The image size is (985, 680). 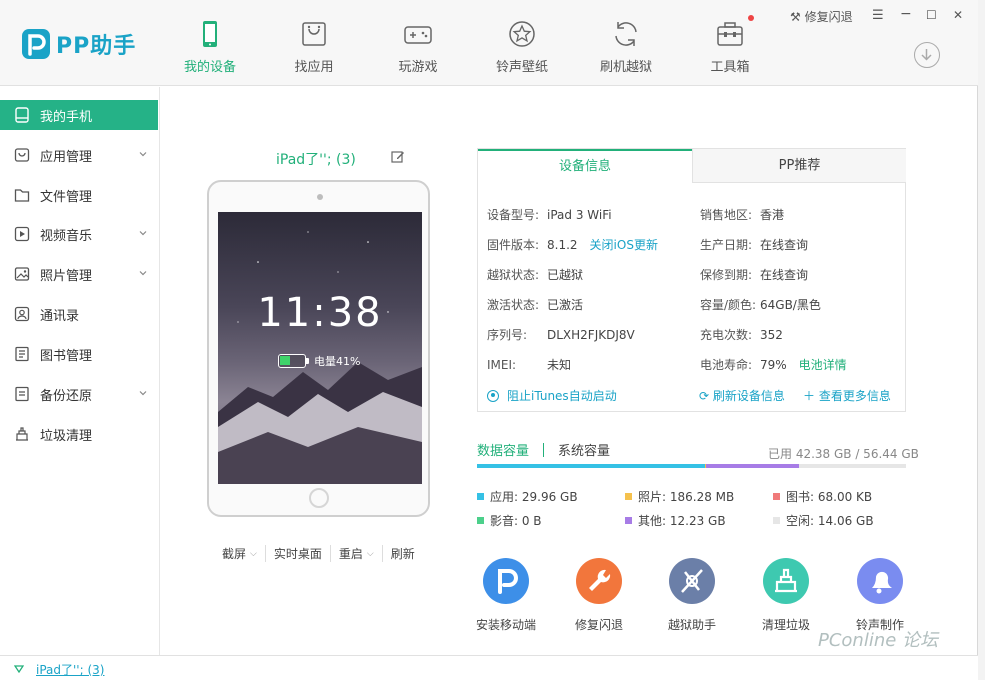 I want to click on tab-device-info: 设备信息, so click(x=585, y=166).